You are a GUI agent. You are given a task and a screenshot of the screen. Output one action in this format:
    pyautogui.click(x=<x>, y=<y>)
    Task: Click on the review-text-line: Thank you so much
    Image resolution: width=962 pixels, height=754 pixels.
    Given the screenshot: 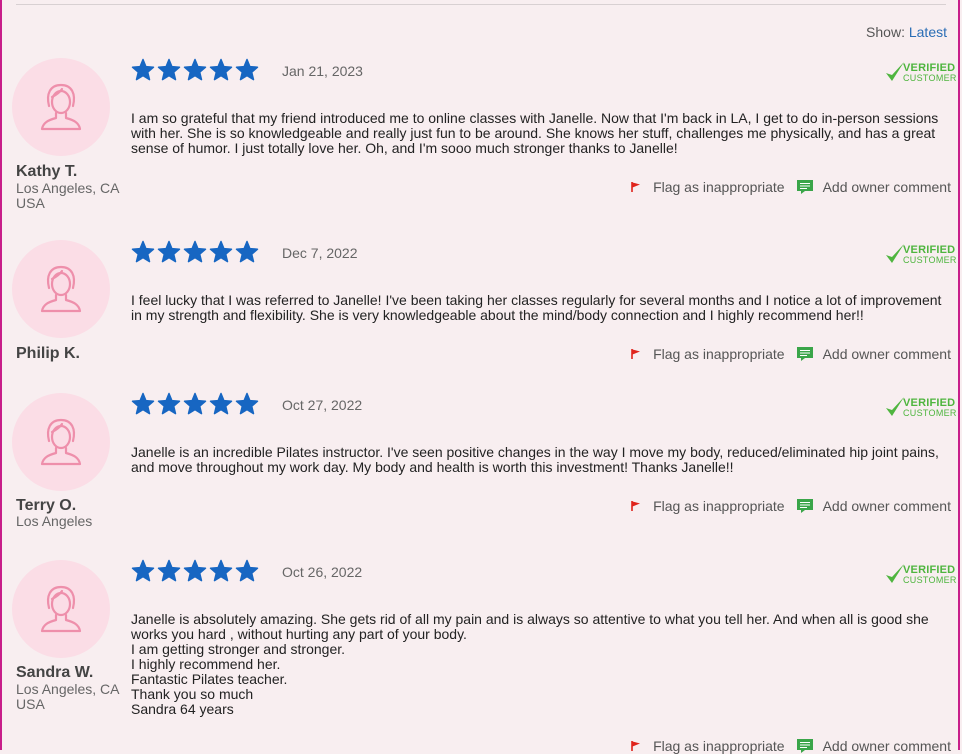 What is the action you would take?
    pyautogui.click(x=192, y=694)
    